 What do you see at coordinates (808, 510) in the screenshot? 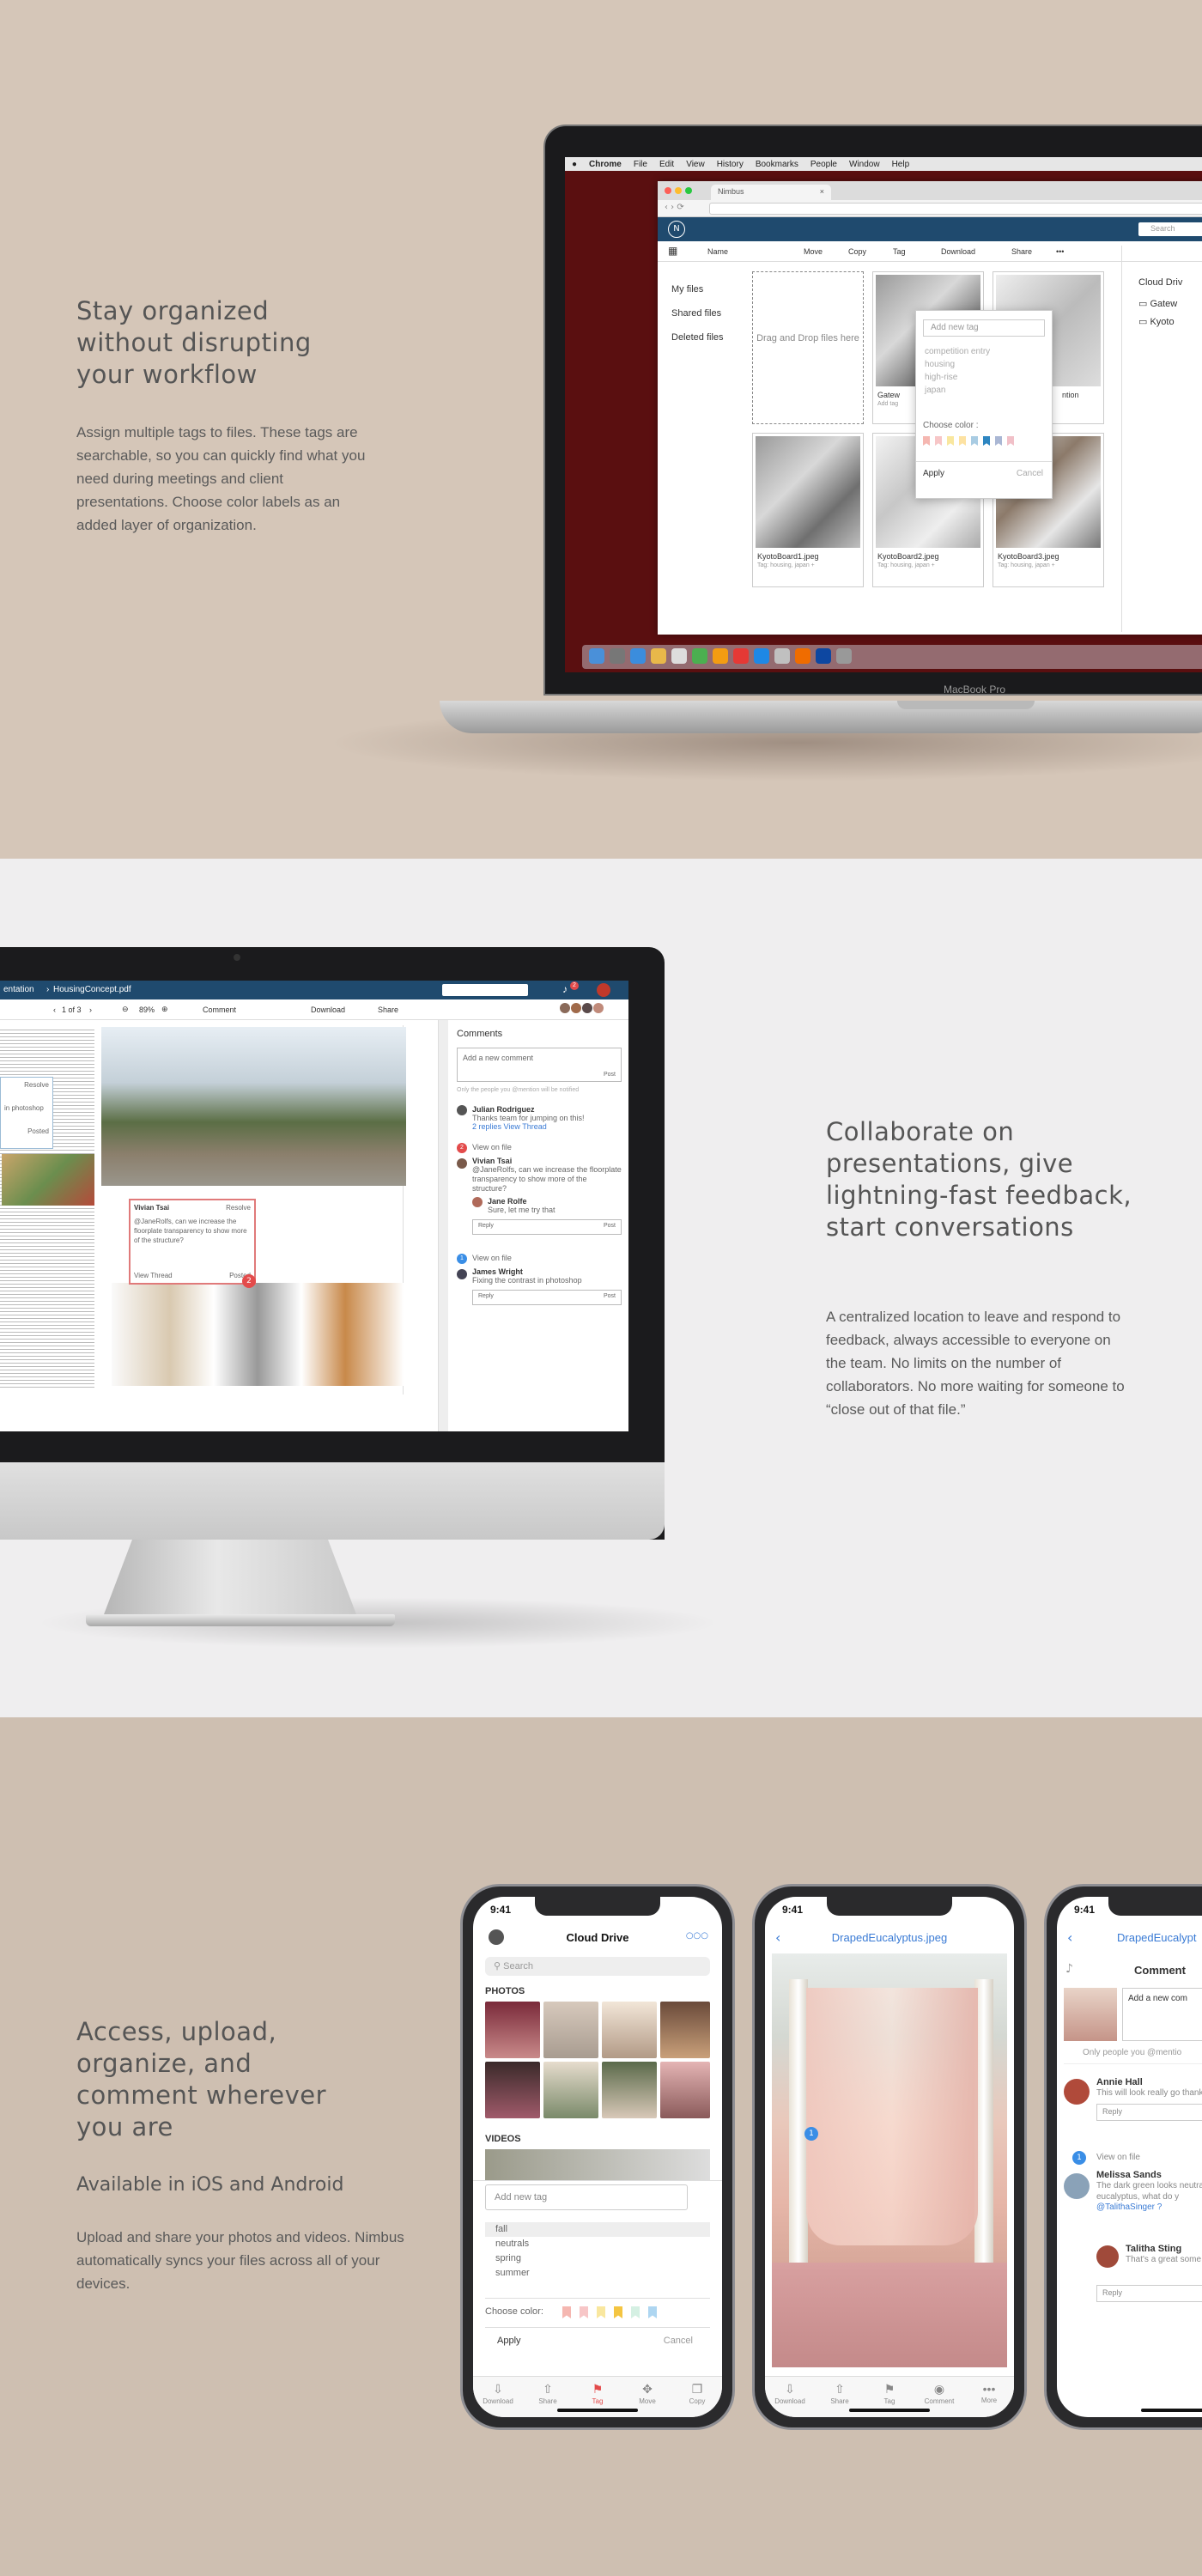
I see `file-thumbnail: KyotoBoard1.jpeg Tag: housing, japan +` at bounding box center [808, 510].